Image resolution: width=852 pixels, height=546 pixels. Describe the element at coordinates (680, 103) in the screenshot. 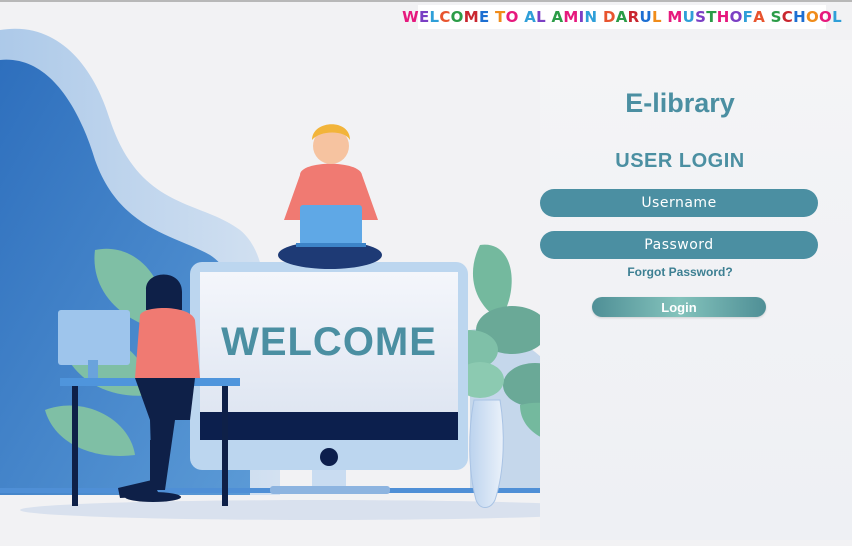

I see `app-title: E-library` at that location.